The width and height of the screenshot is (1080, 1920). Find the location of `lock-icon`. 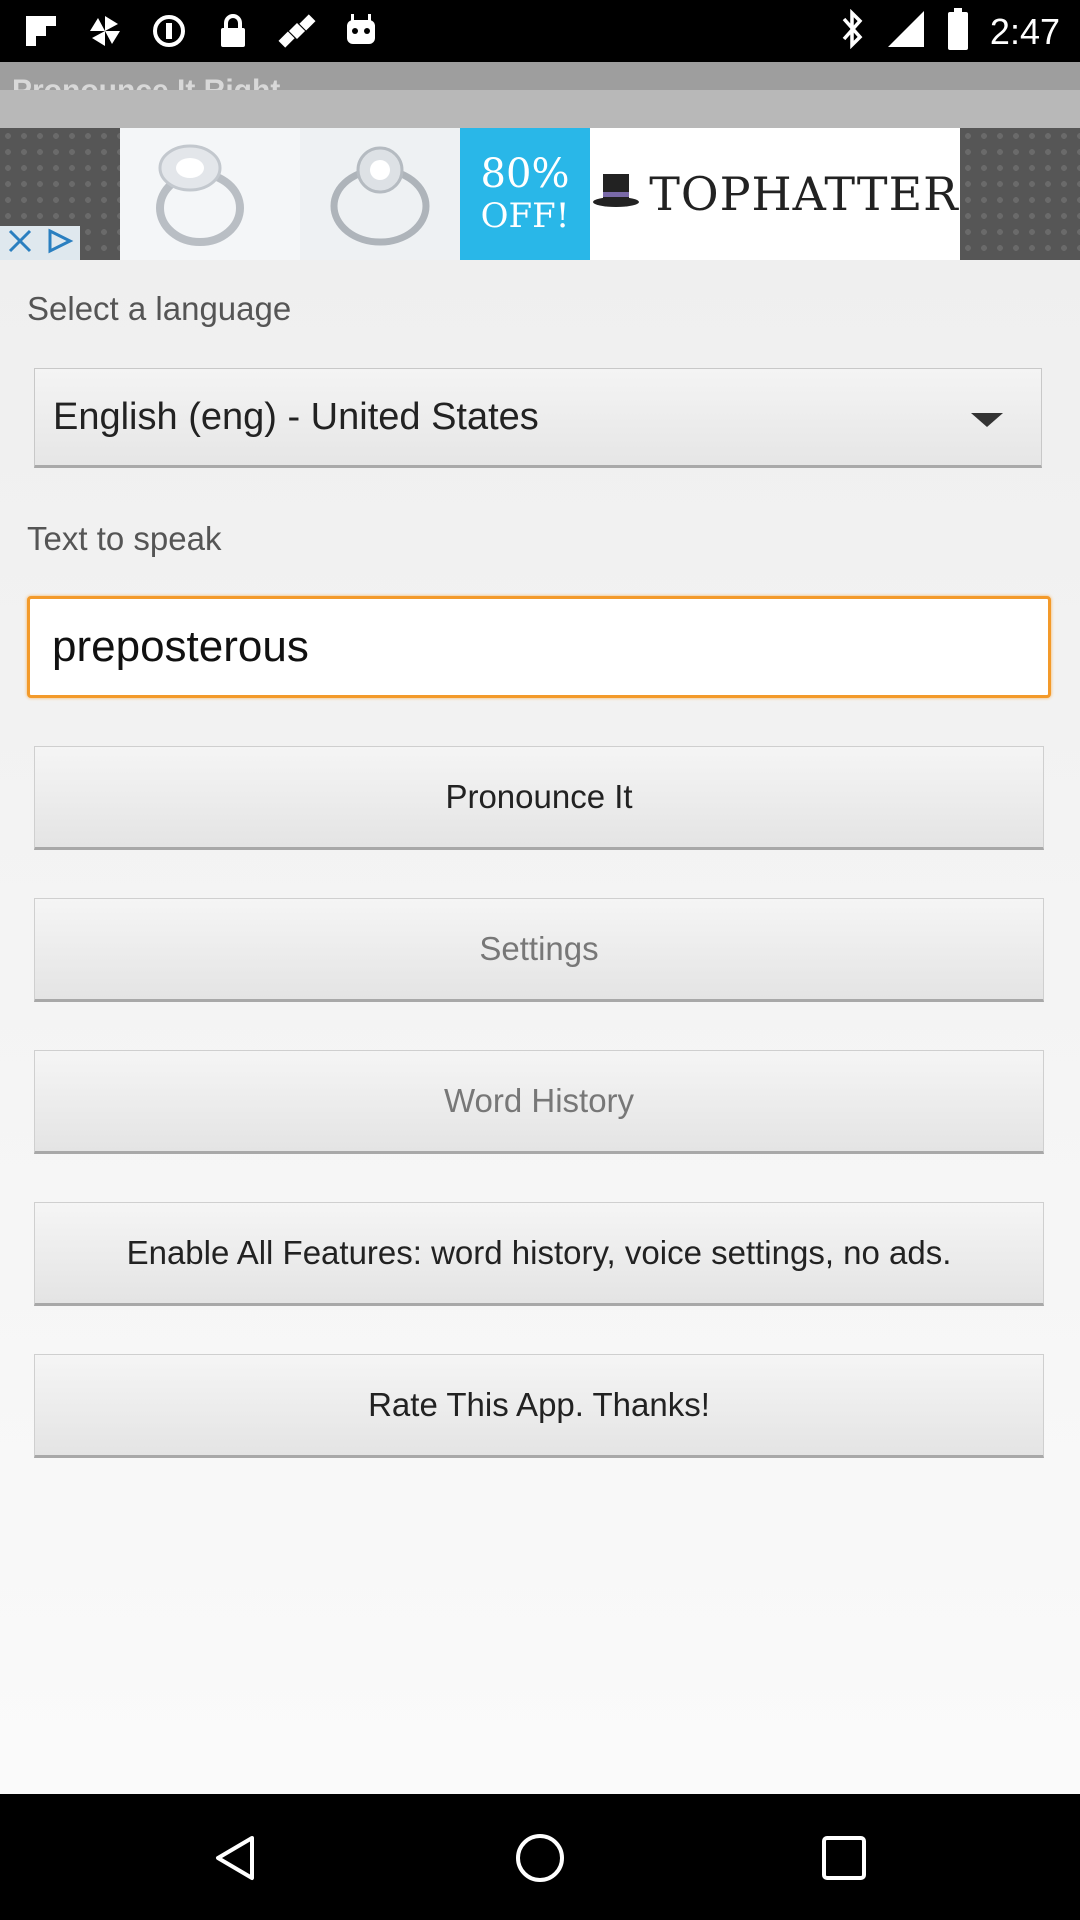

lock-icon is located at coordinates (233, 31).